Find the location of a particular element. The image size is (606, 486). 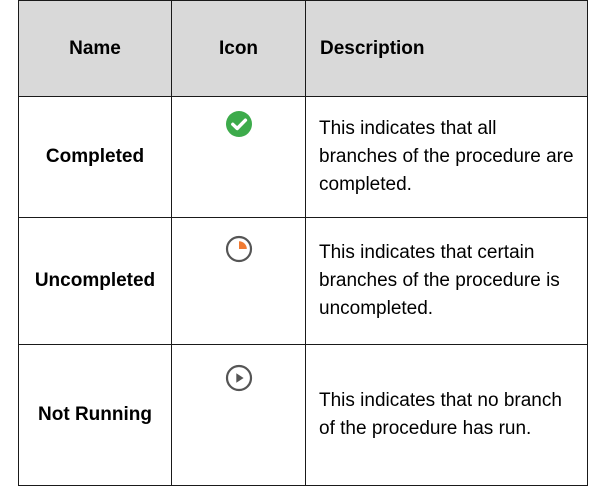

name-column-header: Name is located at coordinates (95, 48).